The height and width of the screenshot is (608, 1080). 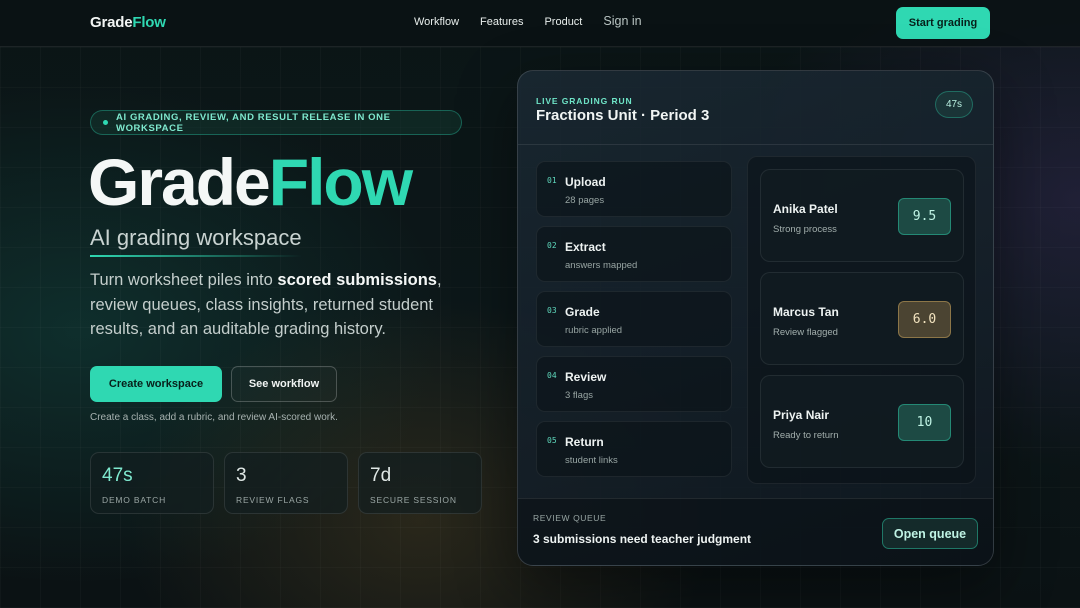 What do you see at coordinates (806, 312) in the screenshot?
I see `student-name: Marcus Tan` at bounding box center [806, 312].